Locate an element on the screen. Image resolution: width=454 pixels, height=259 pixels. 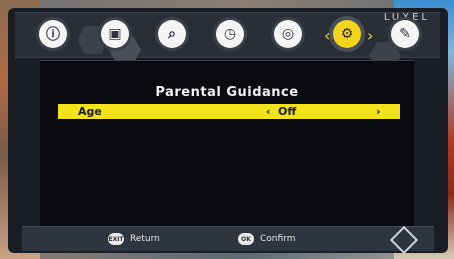
confirm-button: OK Confirm is located at coordinates (266, 239).